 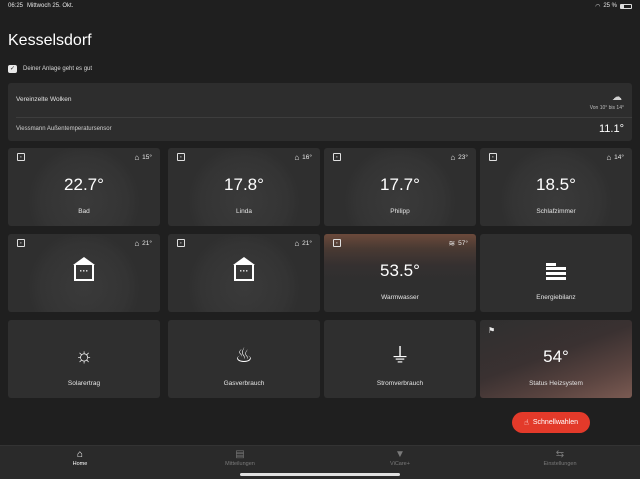 What do you see at coordinates (556, 356) in the screenshot?
I see `status-temperature: 54°` at bounding box center [556, 356].